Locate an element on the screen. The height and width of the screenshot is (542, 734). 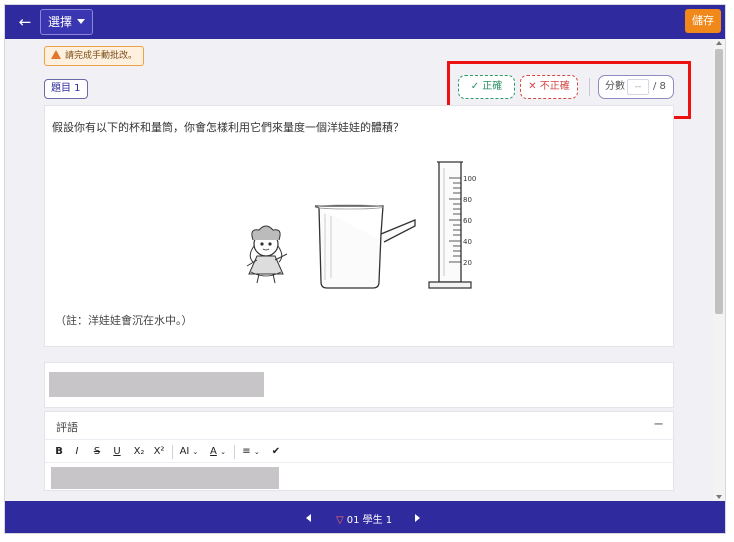
select-dropdown: 選擇 is located at coordinates (67, 22).